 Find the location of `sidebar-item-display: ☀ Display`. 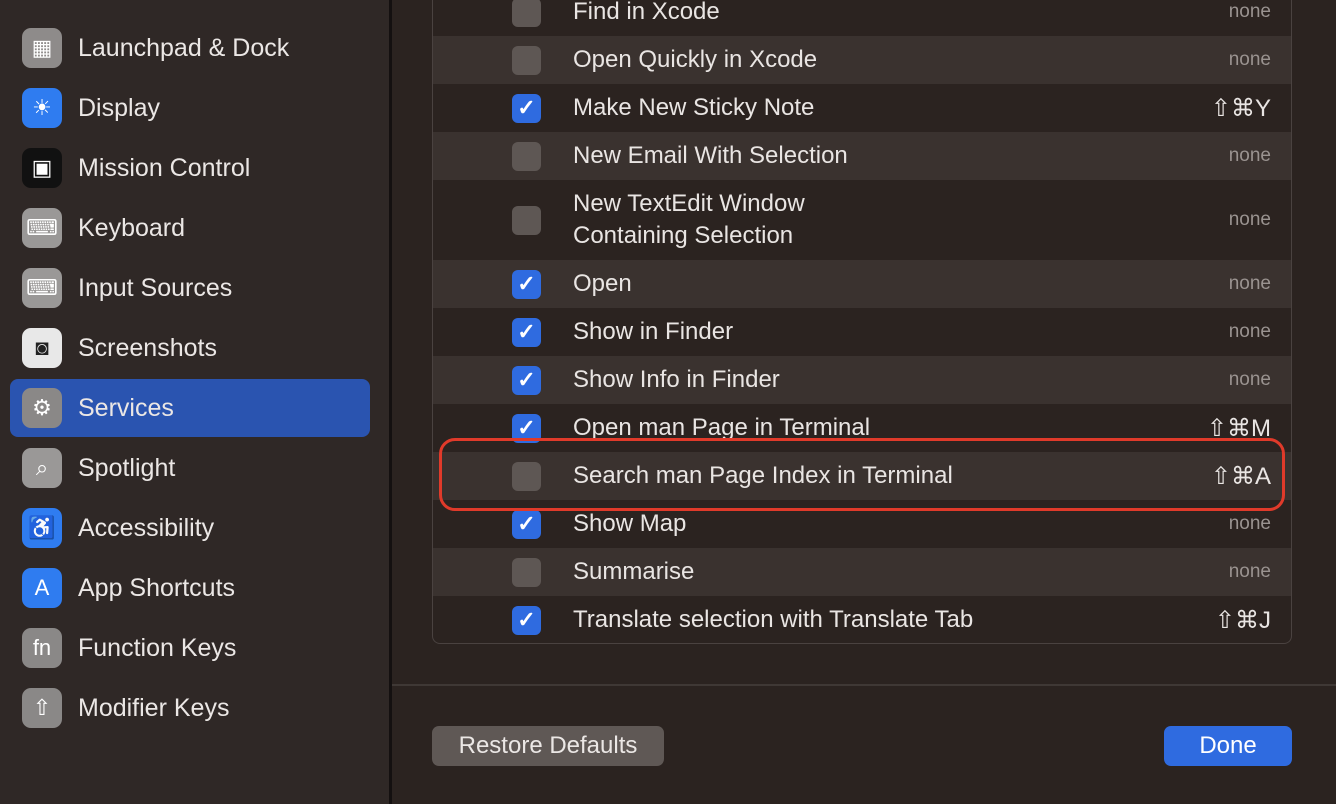

sidebar-item-display: ☀ Display is located at coordinates (190, 108).